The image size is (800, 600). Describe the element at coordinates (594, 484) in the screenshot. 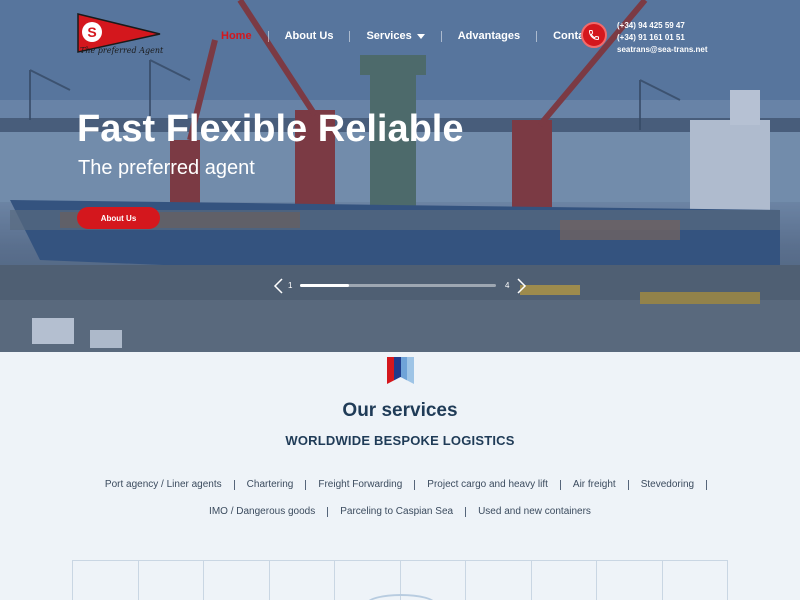

I see `service-air-freight: Air freight` at that location.